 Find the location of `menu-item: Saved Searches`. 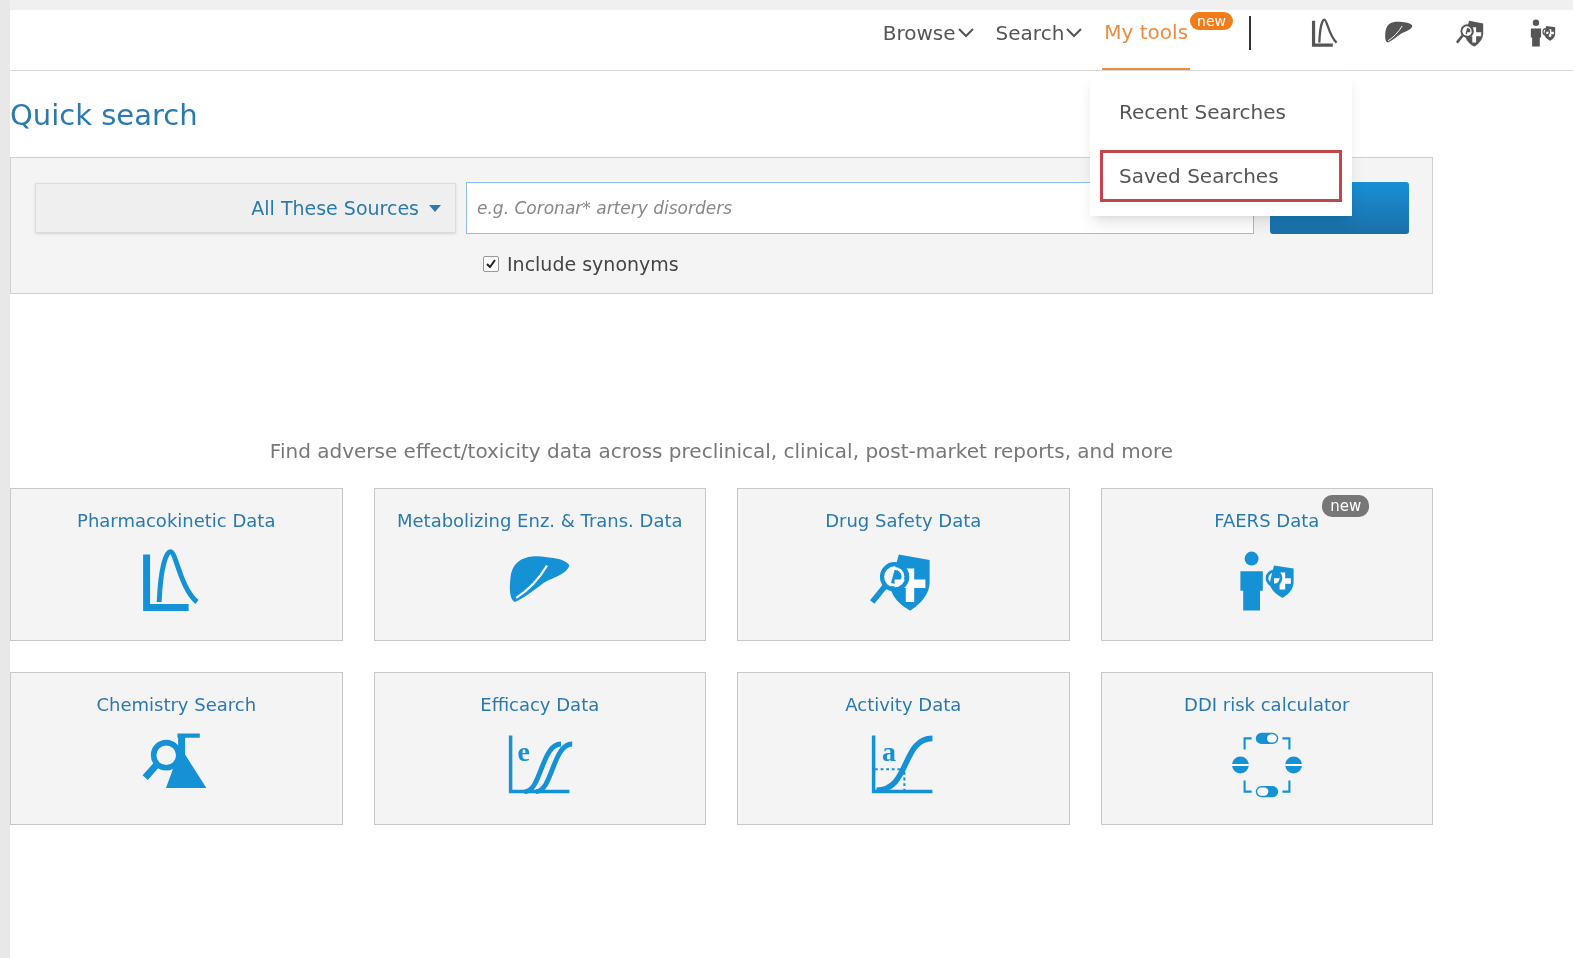

menu-item: Saved Searches is located at coordinates (1221, 176).